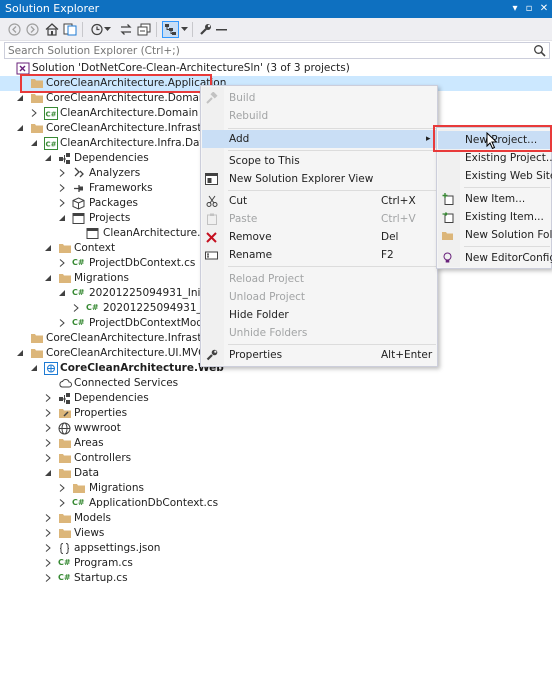 The height and width of the screenshot is (688, 552). I want to click on pending-changes-dropdown, so click(107, 29).